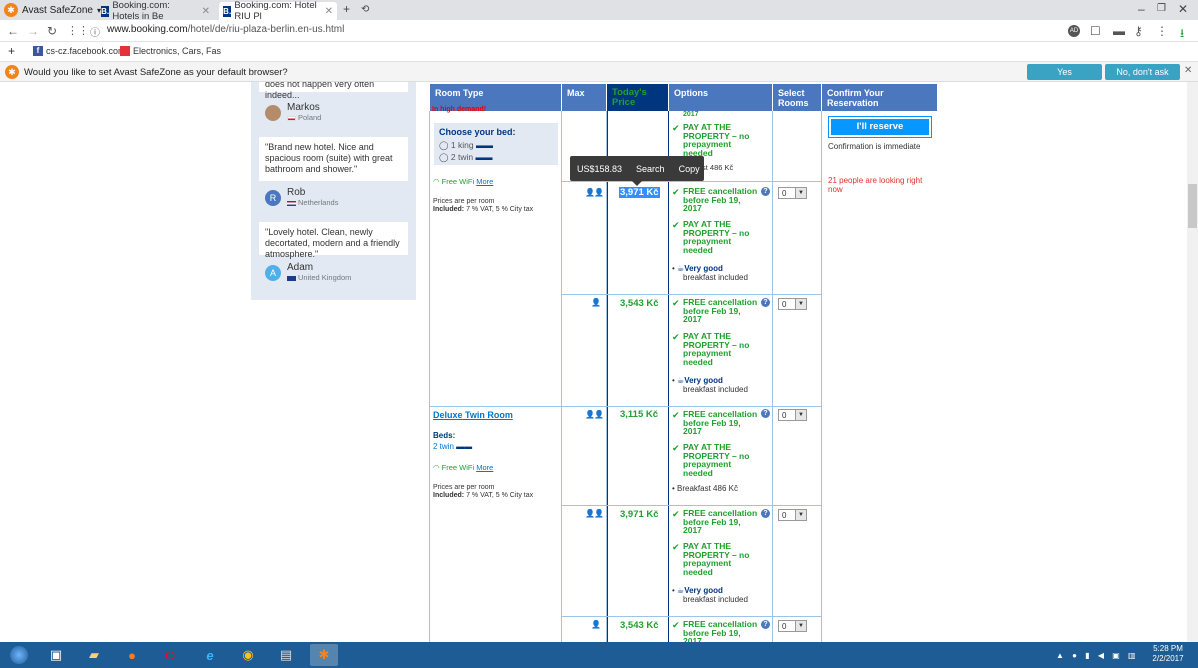  What do you see at coordinates (170, 51) in the screenshot?
I see `bookmark-ebay: Electronics, Cars, Fas` at bounding box center [170, 51].